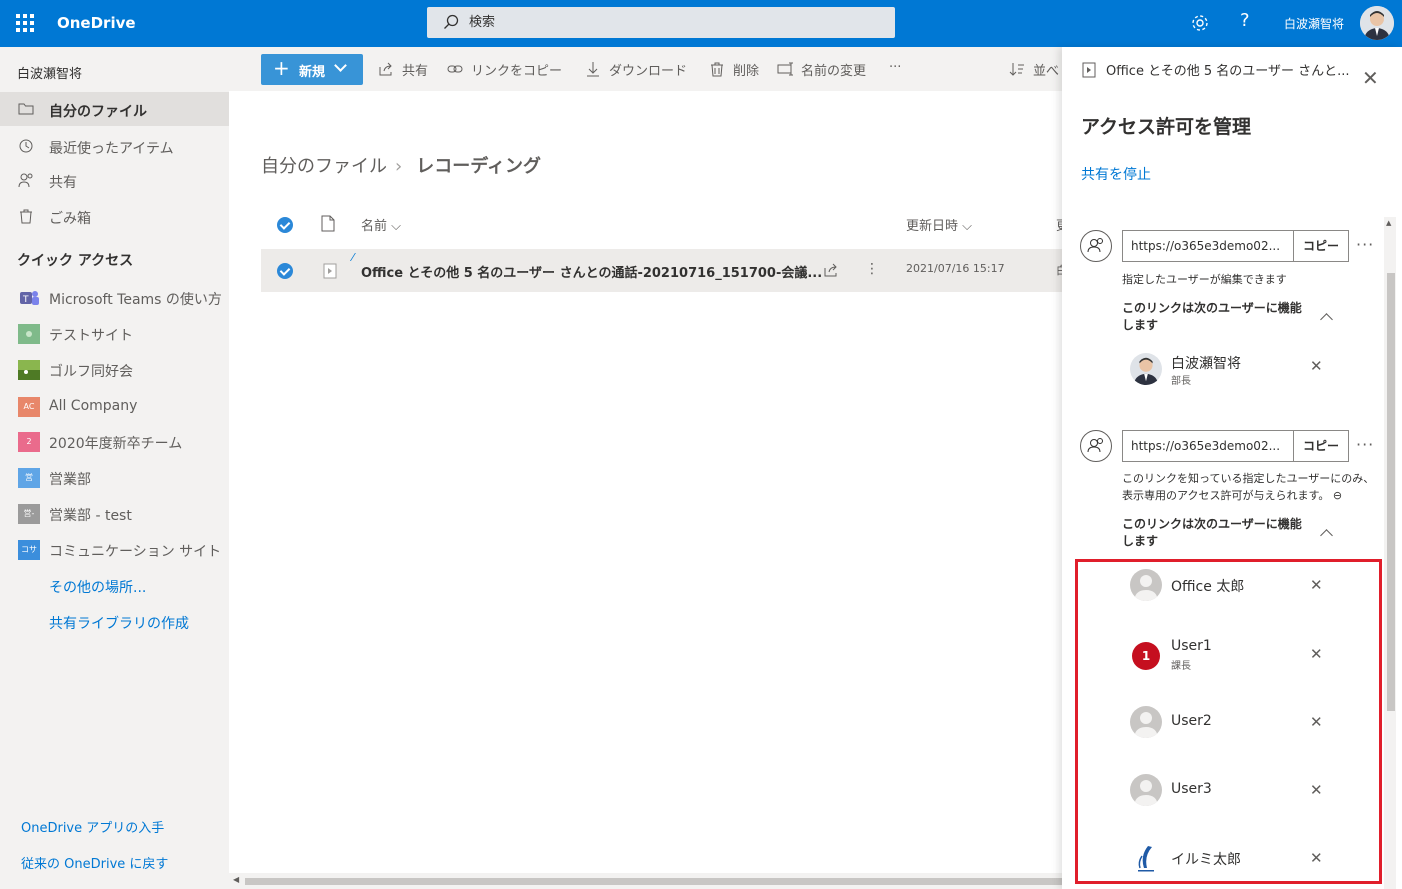  What do you see at coordinates (717, 71) in the screenshot?
I see `delete-icon` at bounding box center [717, 71].